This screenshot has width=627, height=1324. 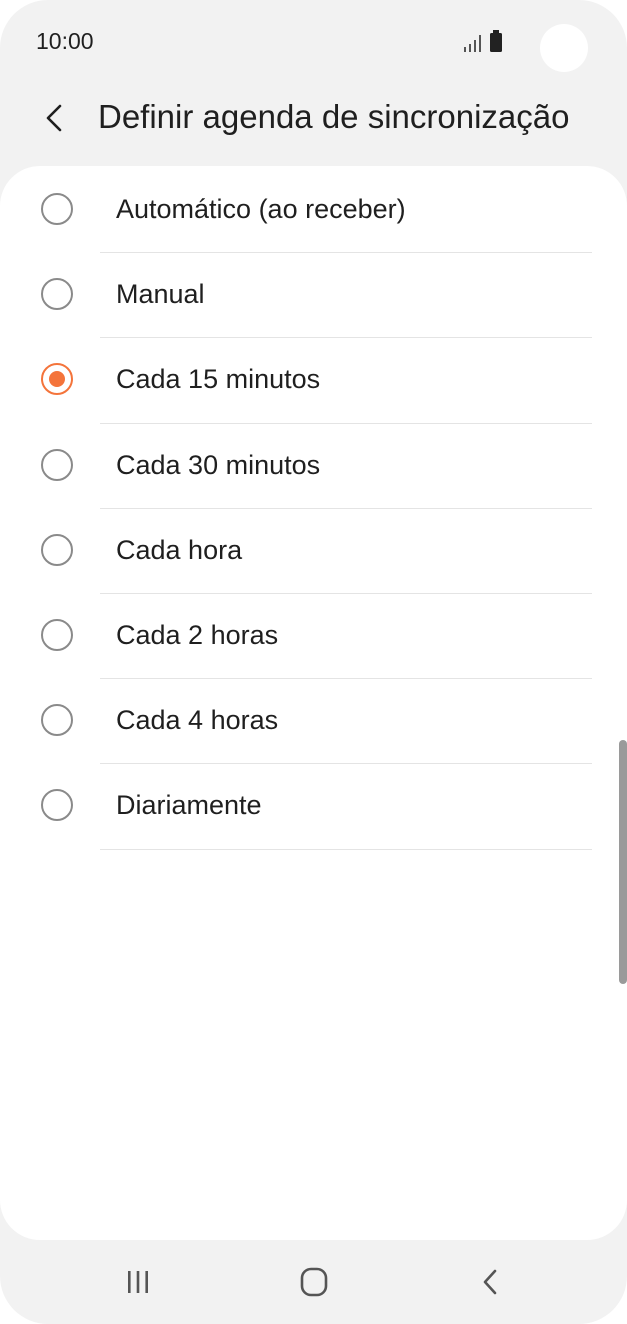 I want to click on home-button, so click(x=314, y=1282).